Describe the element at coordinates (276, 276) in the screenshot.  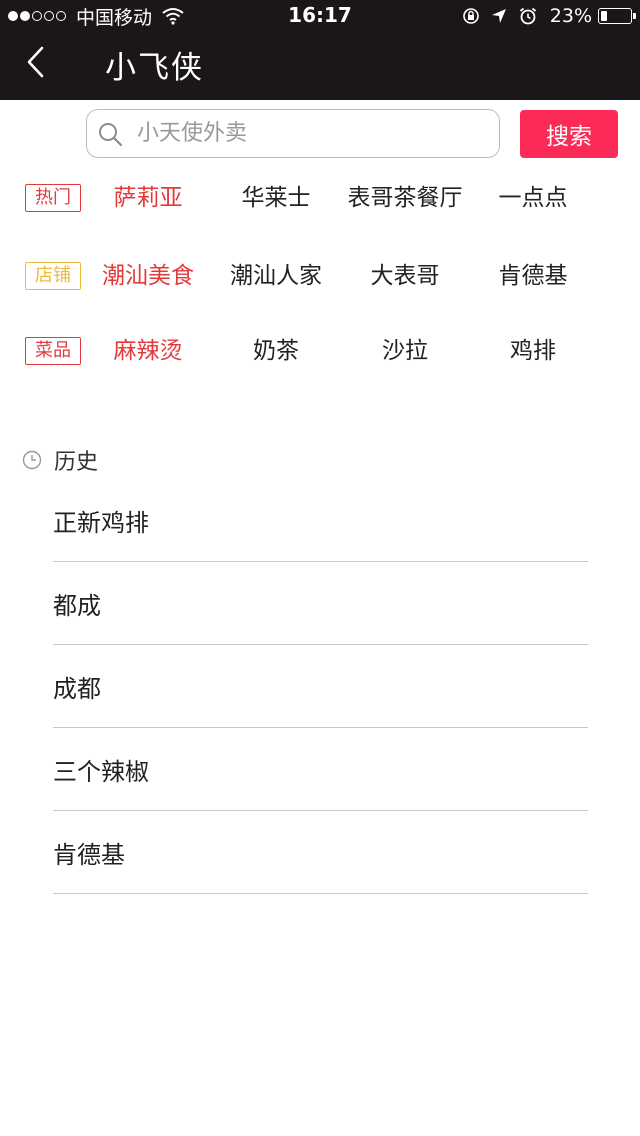
I see `keyword-item: 潮汕人家` at that location.